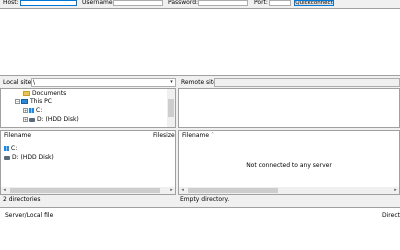 This screenshot has width=400, height=250. I want to click on quickconnect-button: Quickconnect, so click(314, 3).